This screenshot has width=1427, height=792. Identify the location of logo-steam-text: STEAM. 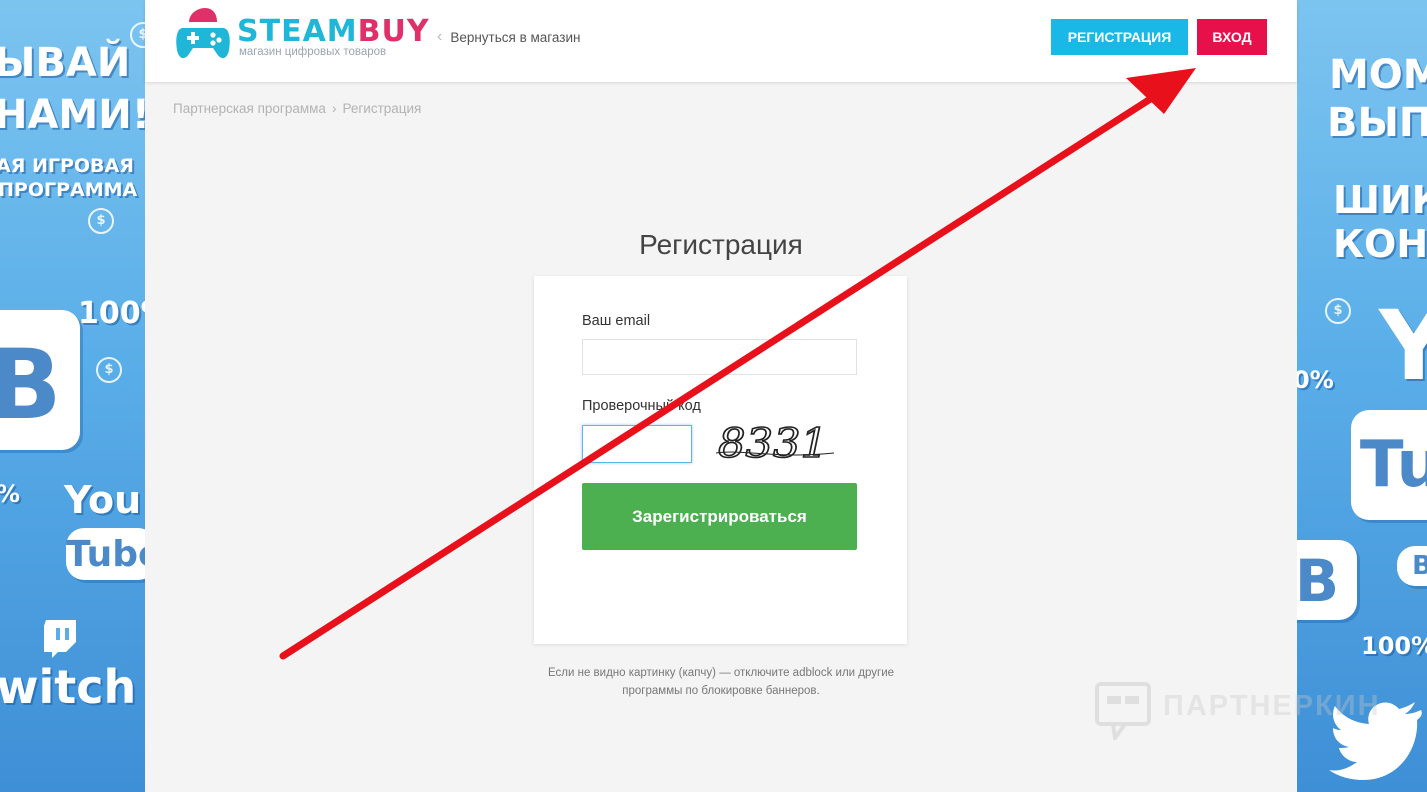
(297, 31).